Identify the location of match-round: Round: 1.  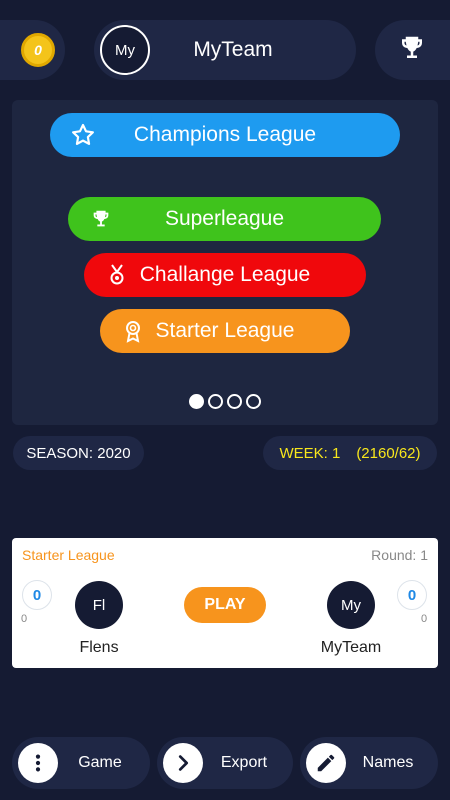
(399, 555).